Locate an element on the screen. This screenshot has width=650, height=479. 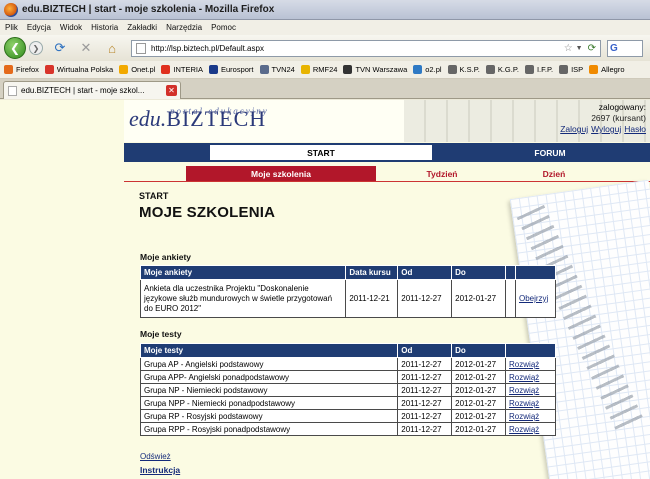
col-header: Moje ankiety is located at coordinates (243, 272).